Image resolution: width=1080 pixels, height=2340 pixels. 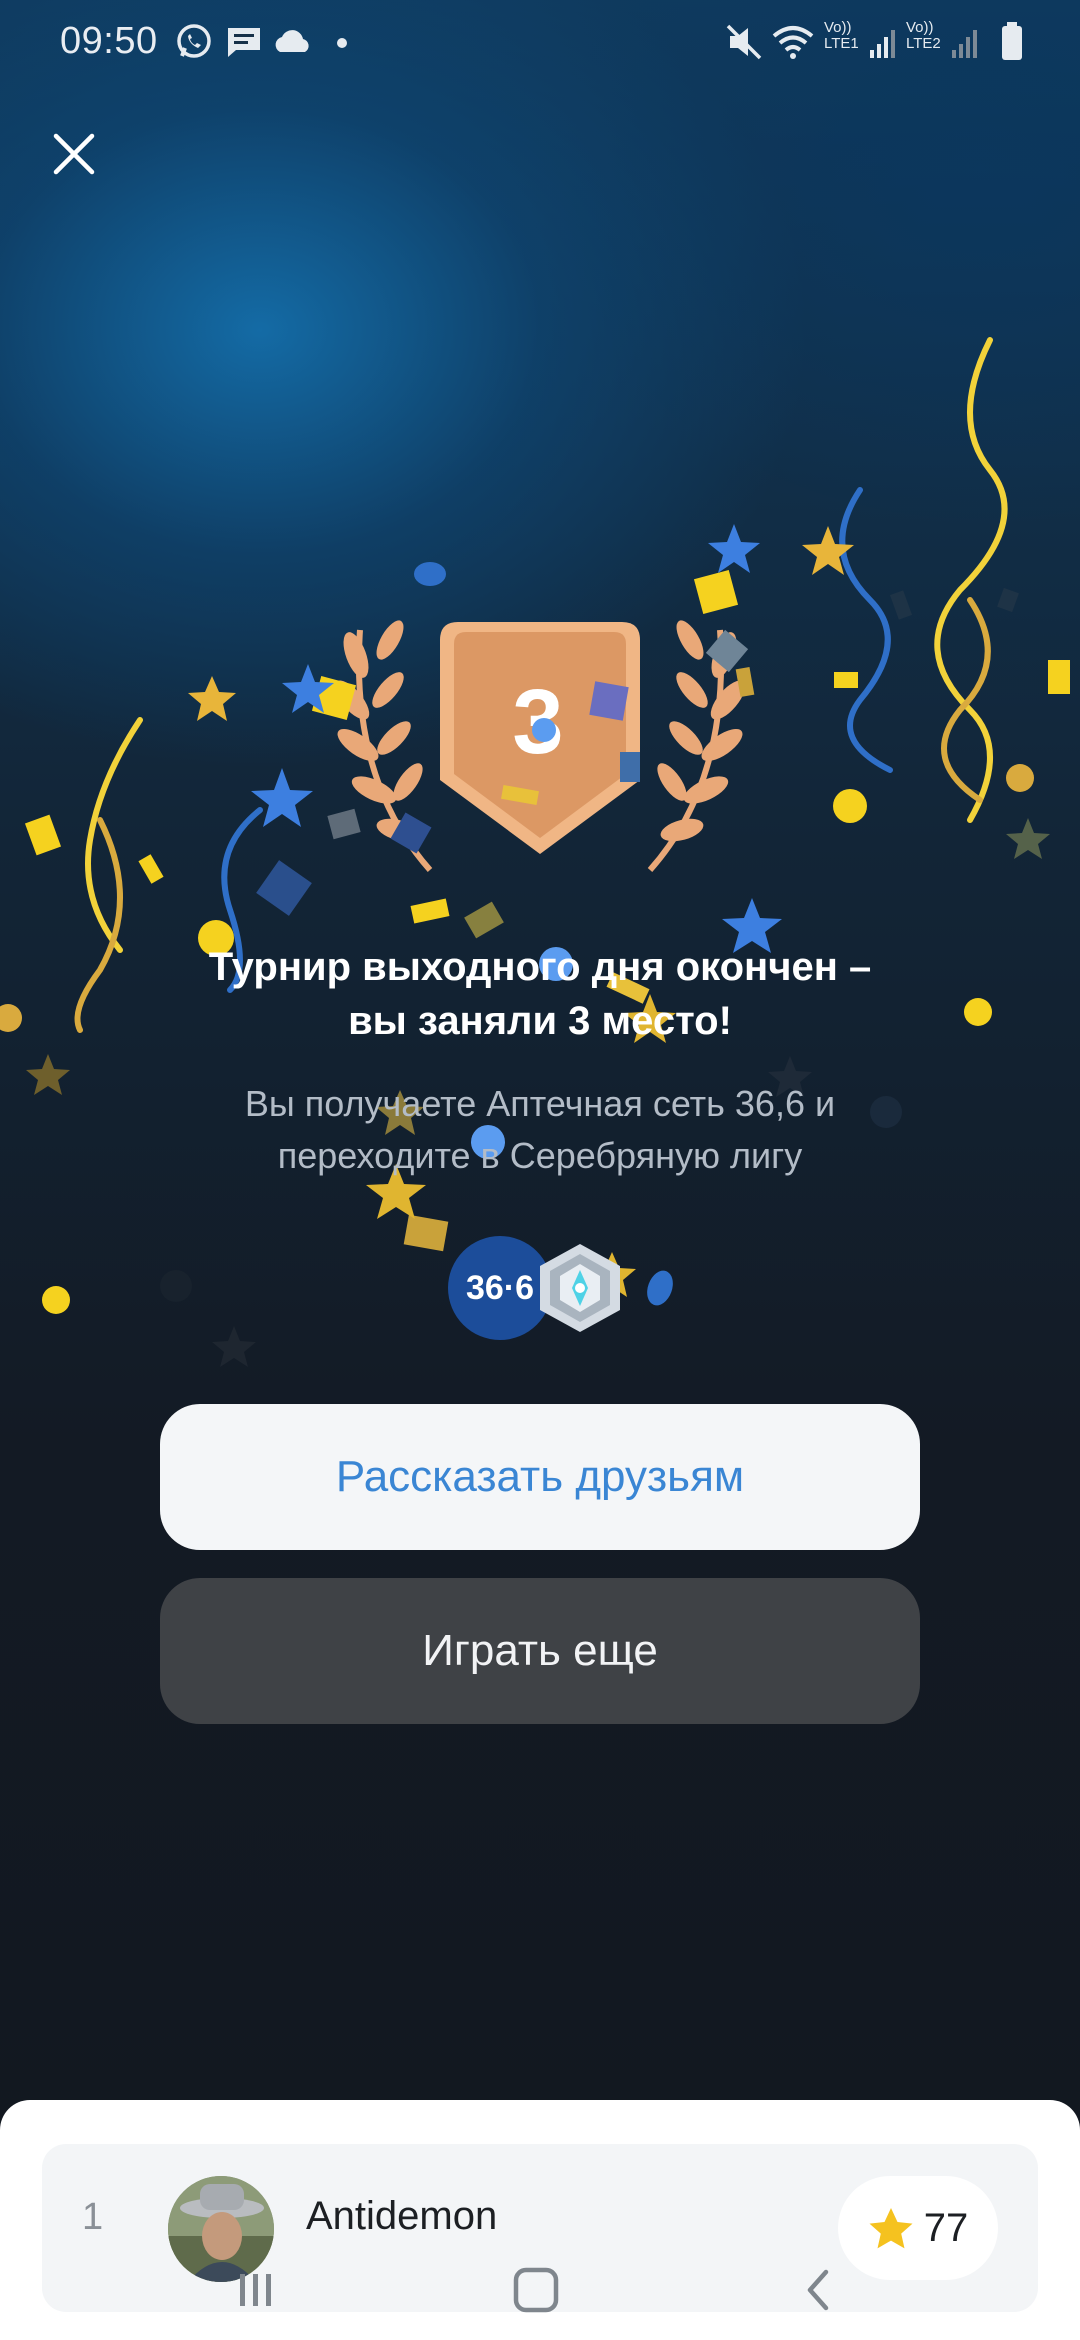 I want to click on lte1-label: LTE1, so click(x=841, y=43).